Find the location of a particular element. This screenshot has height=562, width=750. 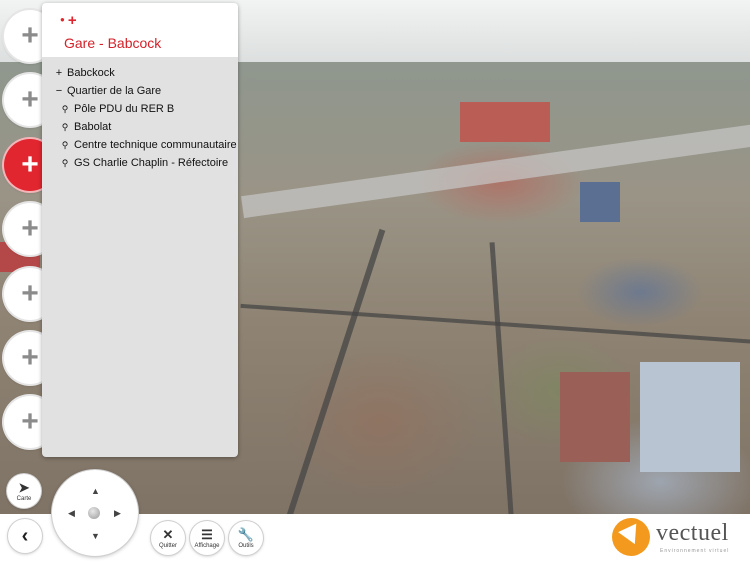

wrench-icon: 🔧 is located at coordinates (246, 534).